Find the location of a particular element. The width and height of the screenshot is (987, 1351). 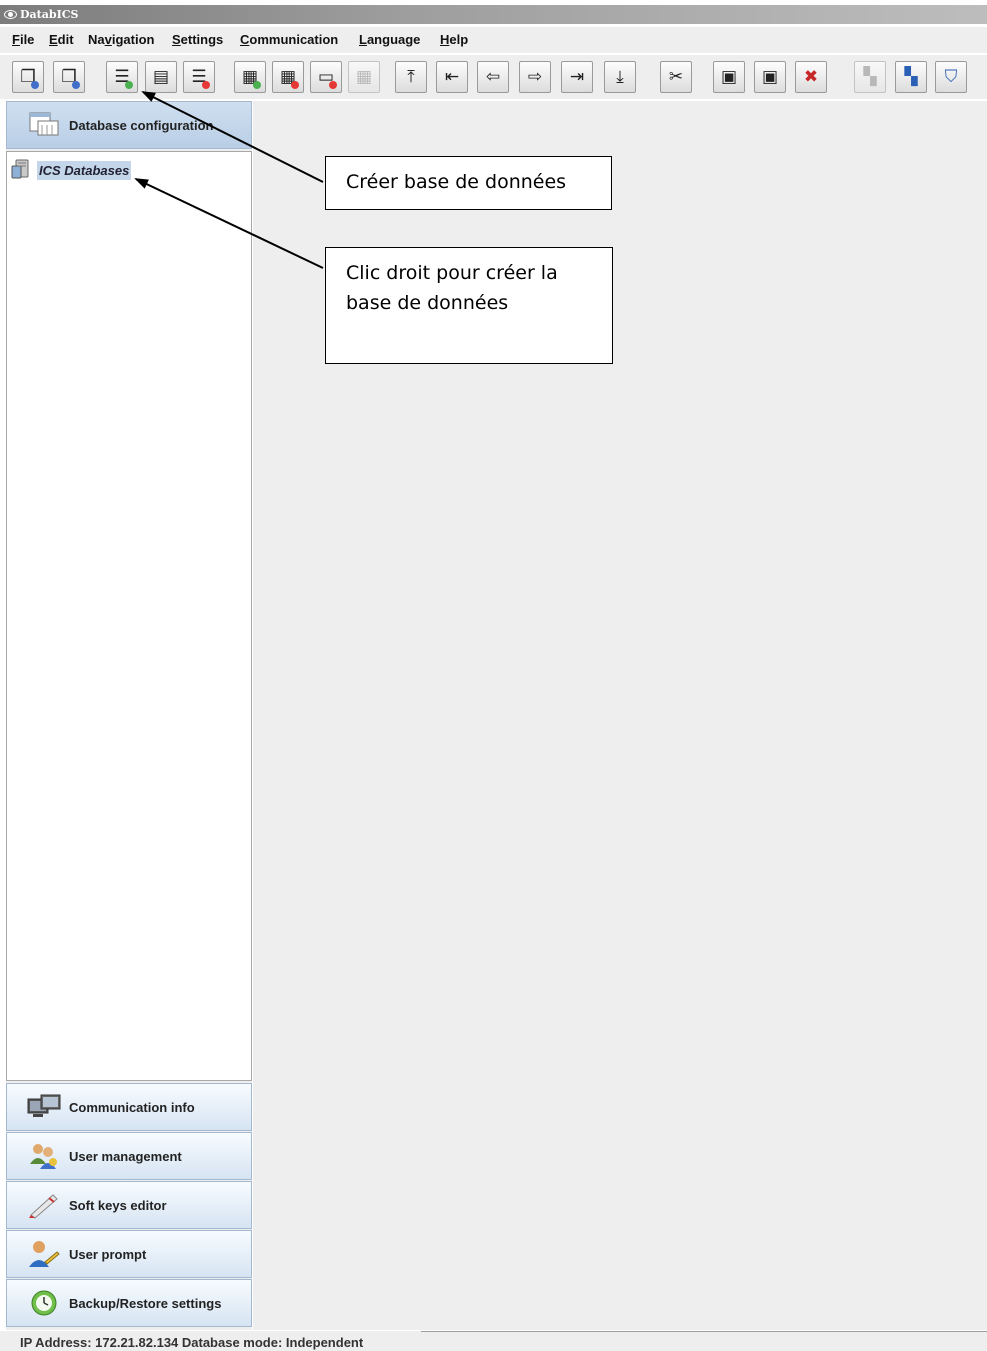

annotation-arrows is located at coordinates (229, 180).